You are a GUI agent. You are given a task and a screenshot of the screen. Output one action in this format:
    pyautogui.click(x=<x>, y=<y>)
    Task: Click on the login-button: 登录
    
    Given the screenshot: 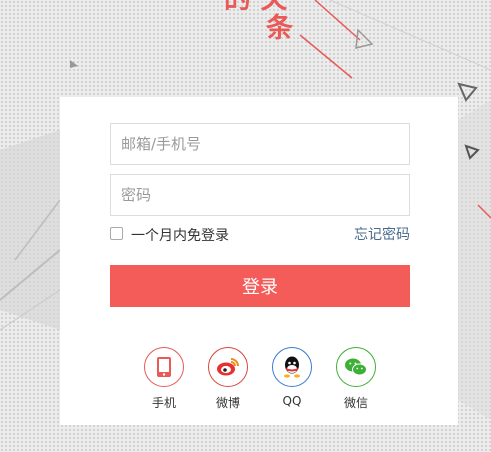 What is the action you would take?
    pyautogui.click(x=260, y=286)
    